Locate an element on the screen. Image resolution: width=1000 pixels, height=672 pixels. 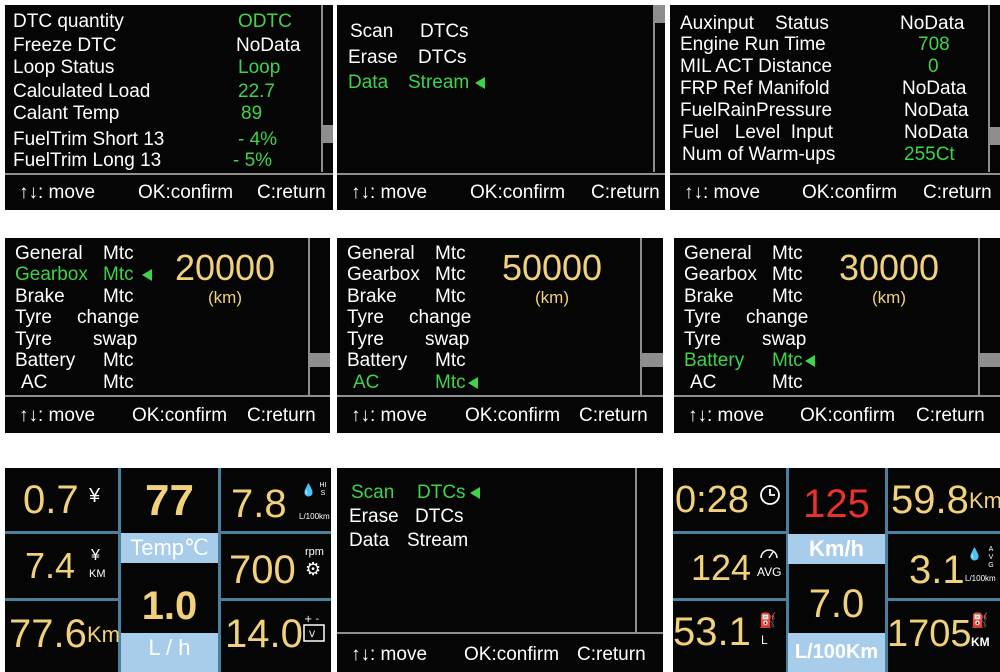
row-label: FuelTrim Short 13 is located at coordinates (89, 139).